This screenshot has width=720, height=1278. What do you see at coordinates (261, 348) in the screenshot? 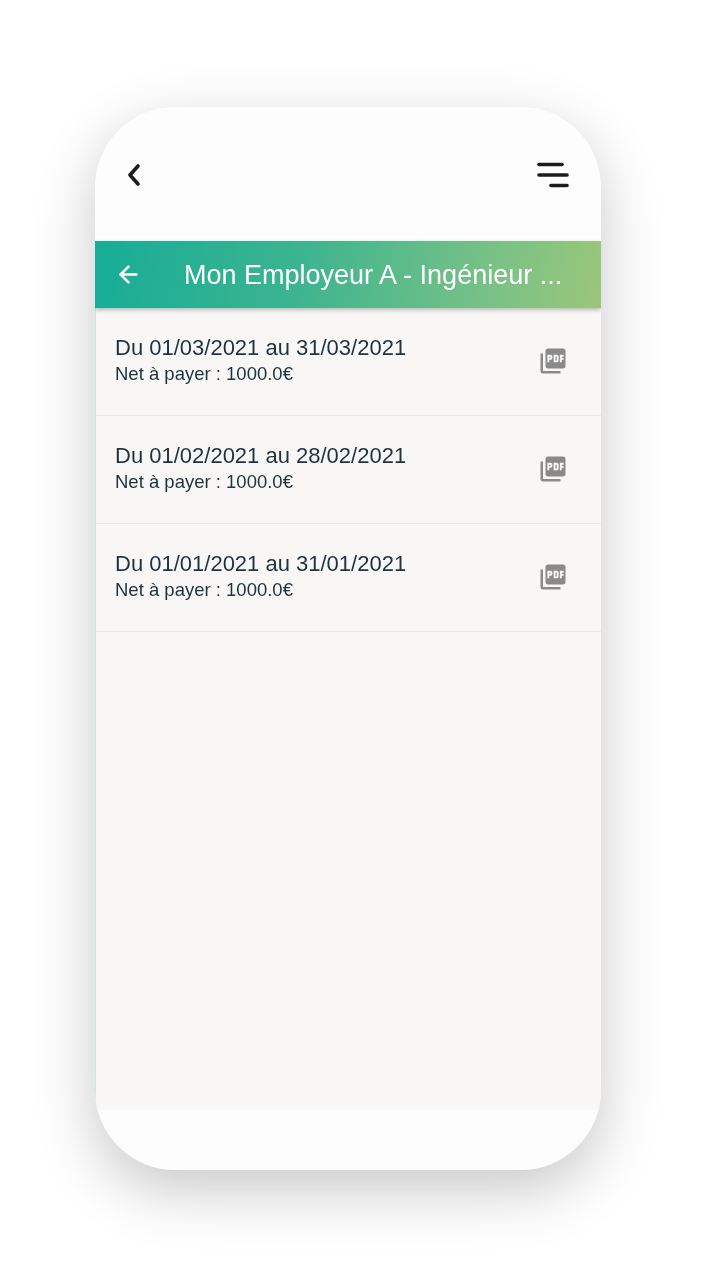
I see `payslip-period: Du 01/03/2021 au 31/03/2021` at bounding box center [261, 348].